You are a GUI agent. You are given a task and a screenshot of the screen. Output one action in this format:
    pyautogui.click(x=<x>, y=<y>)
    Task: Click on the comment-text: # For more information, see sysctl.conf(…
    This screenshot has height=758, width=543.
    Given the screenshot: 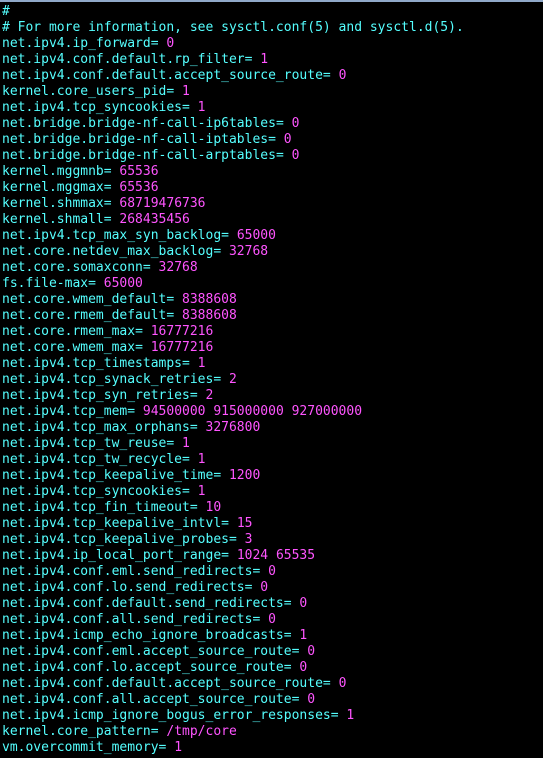 What is the action you would take?
    pyautogui.click(x=233, y=27)
    